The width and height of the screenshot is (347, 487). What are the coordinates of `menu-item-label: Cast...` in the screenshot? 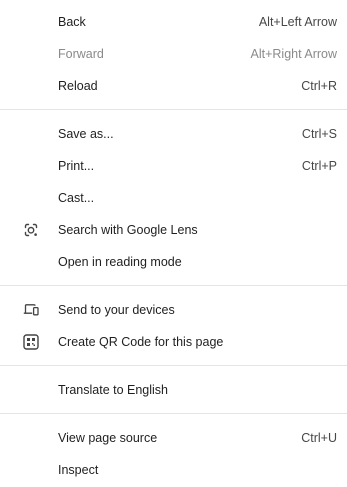 It's located at (76, 198).